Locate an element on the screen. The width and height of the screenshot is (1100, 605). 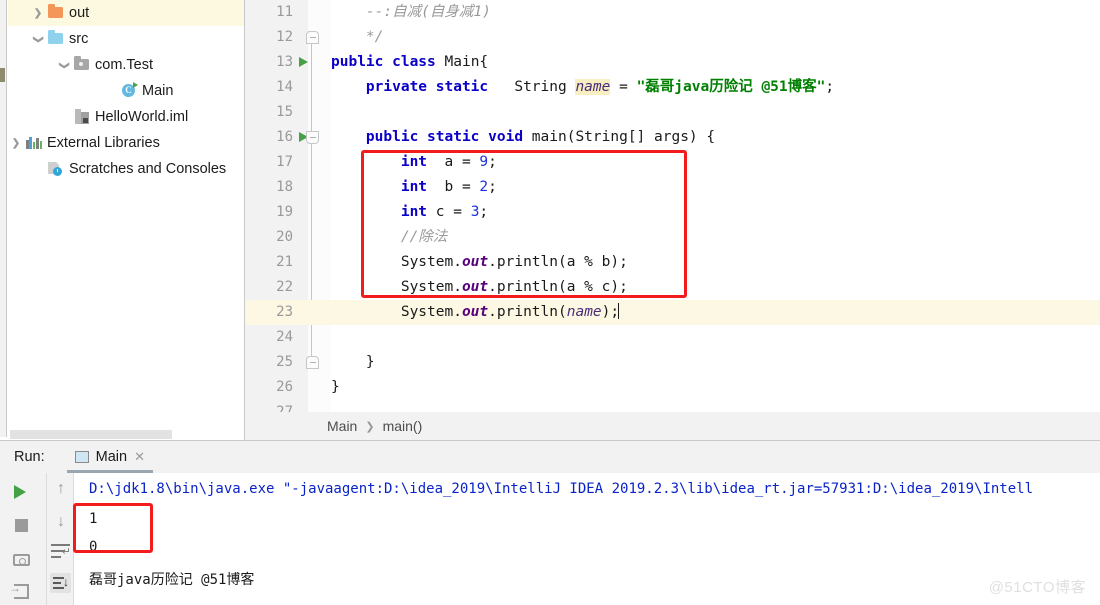
text-caret is located at coordinates (619, 311).